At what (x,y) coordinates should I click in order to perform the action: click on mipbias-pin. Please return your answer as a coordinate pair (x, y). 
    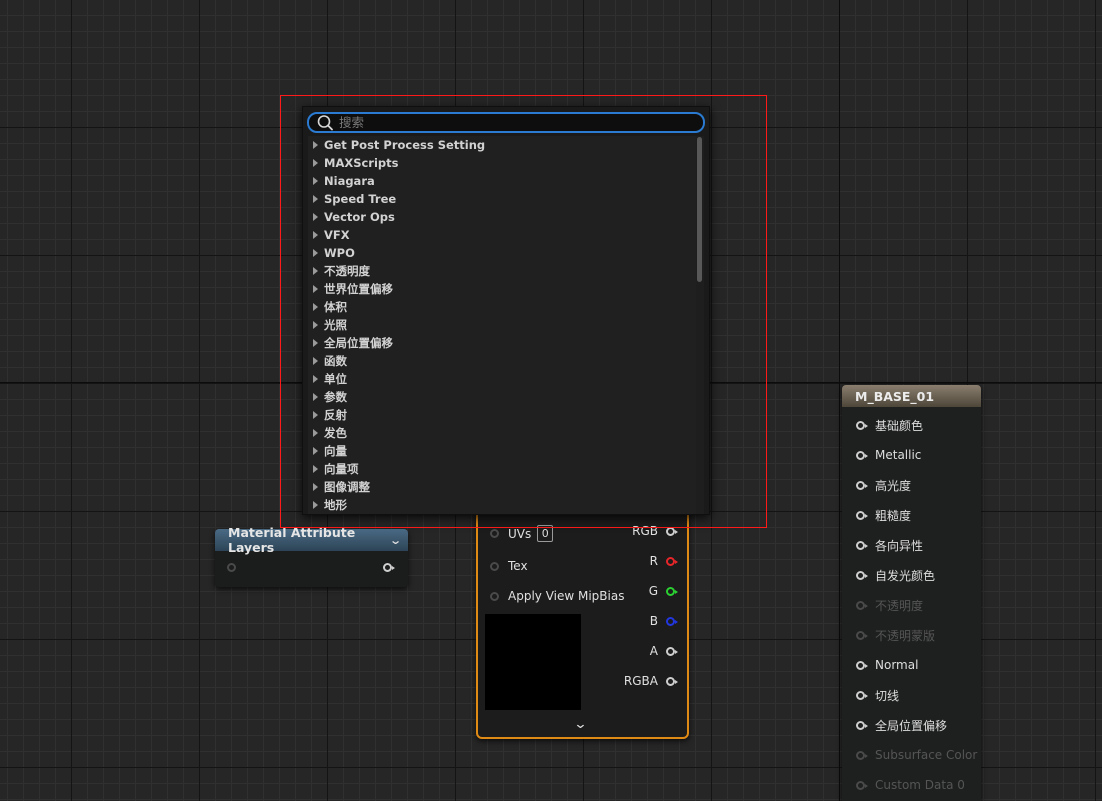
    Looking at the image, I should click on (494, 596).